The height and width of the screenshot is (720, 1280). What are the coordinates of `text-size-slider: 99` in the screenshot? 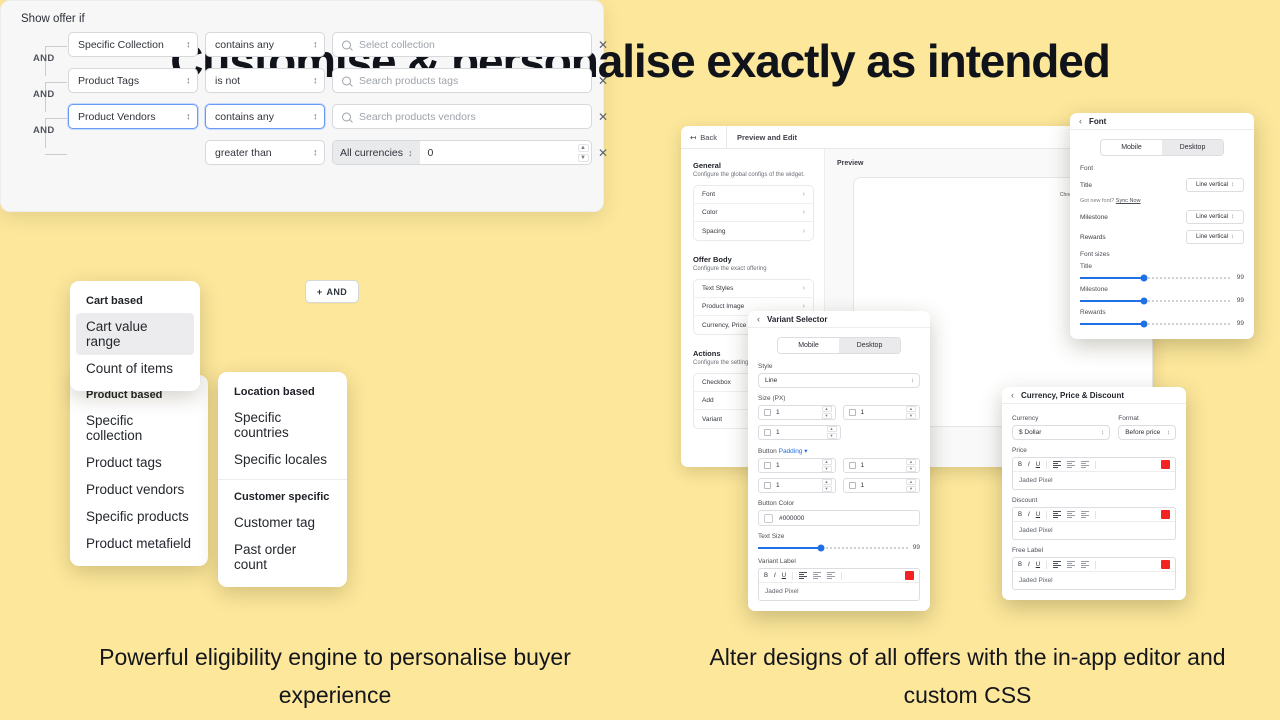 It's located at (839, 547).